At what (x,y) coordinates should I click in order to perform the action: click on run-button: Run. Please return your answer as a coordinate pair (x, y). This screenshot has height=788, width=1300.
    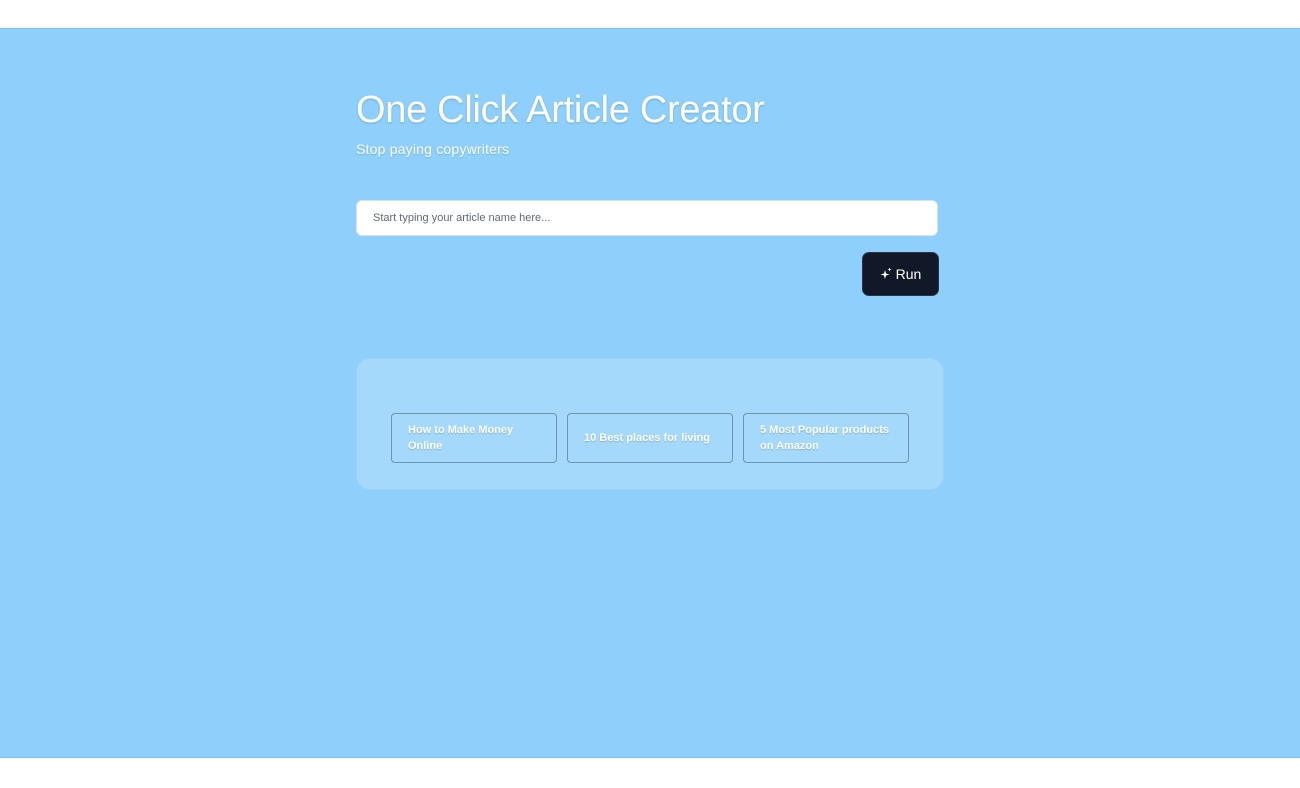
    Looking at the image, I should click on (900, 274).